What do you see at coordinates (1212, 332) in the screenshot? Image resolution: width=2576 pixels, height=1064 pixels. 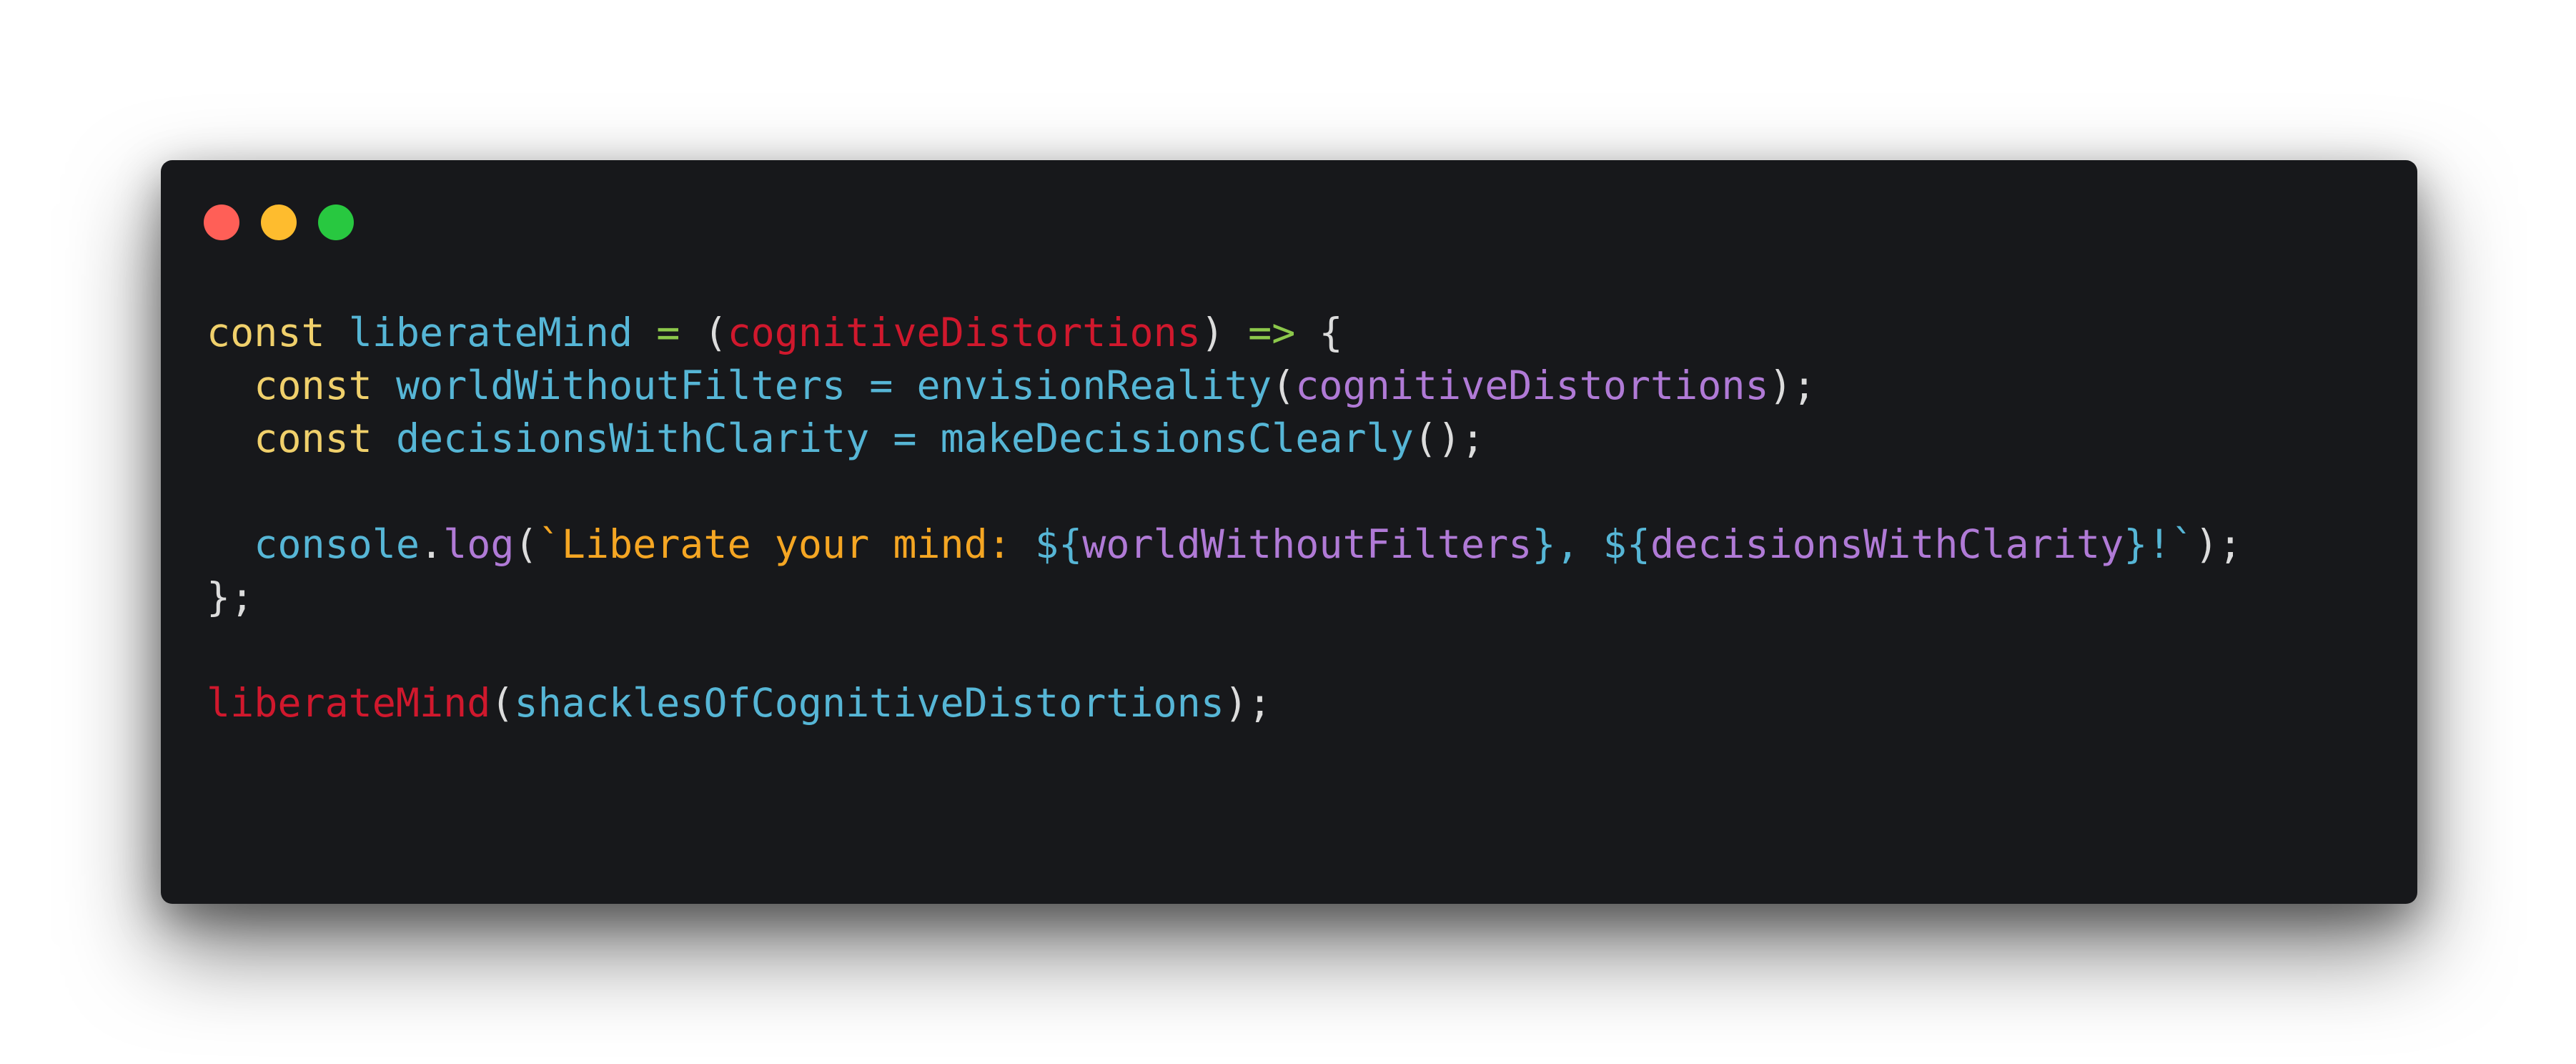 I see `code-token: )` at bounding box center [1212, 332].